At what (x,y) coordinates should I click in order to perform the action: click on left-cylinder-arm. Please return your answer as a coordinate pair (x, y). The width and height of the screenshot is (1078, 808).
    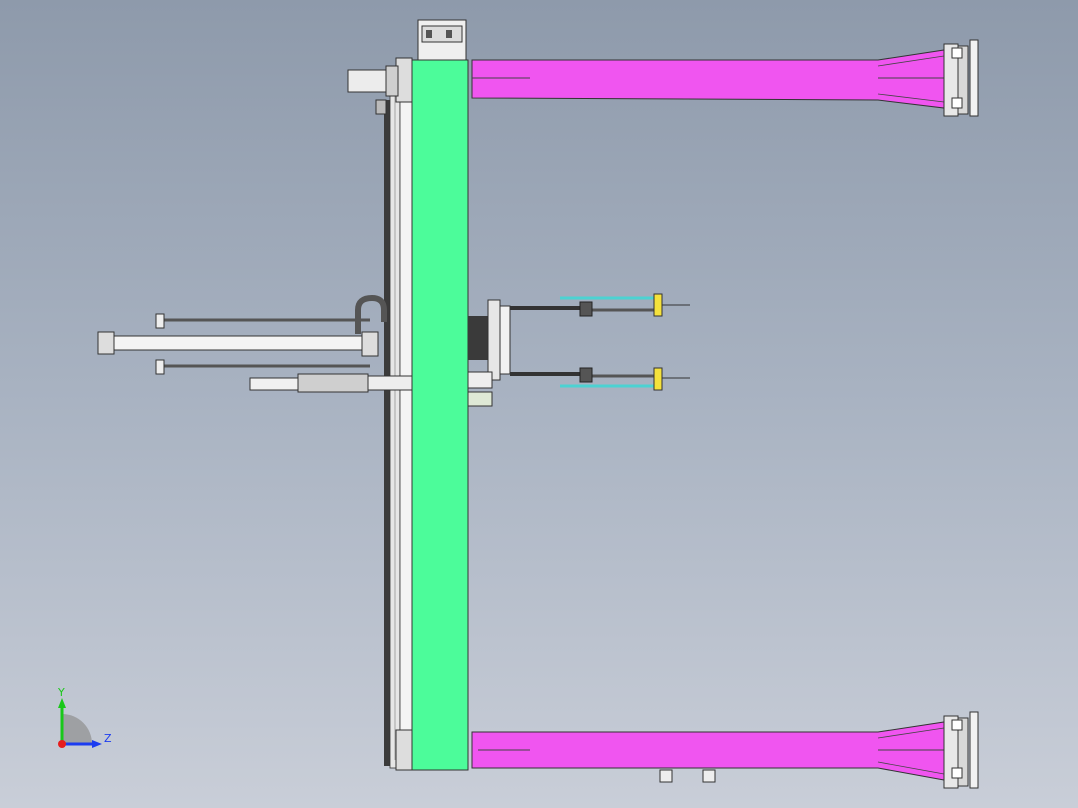
    Looking at the image, I should click on (255, 343).